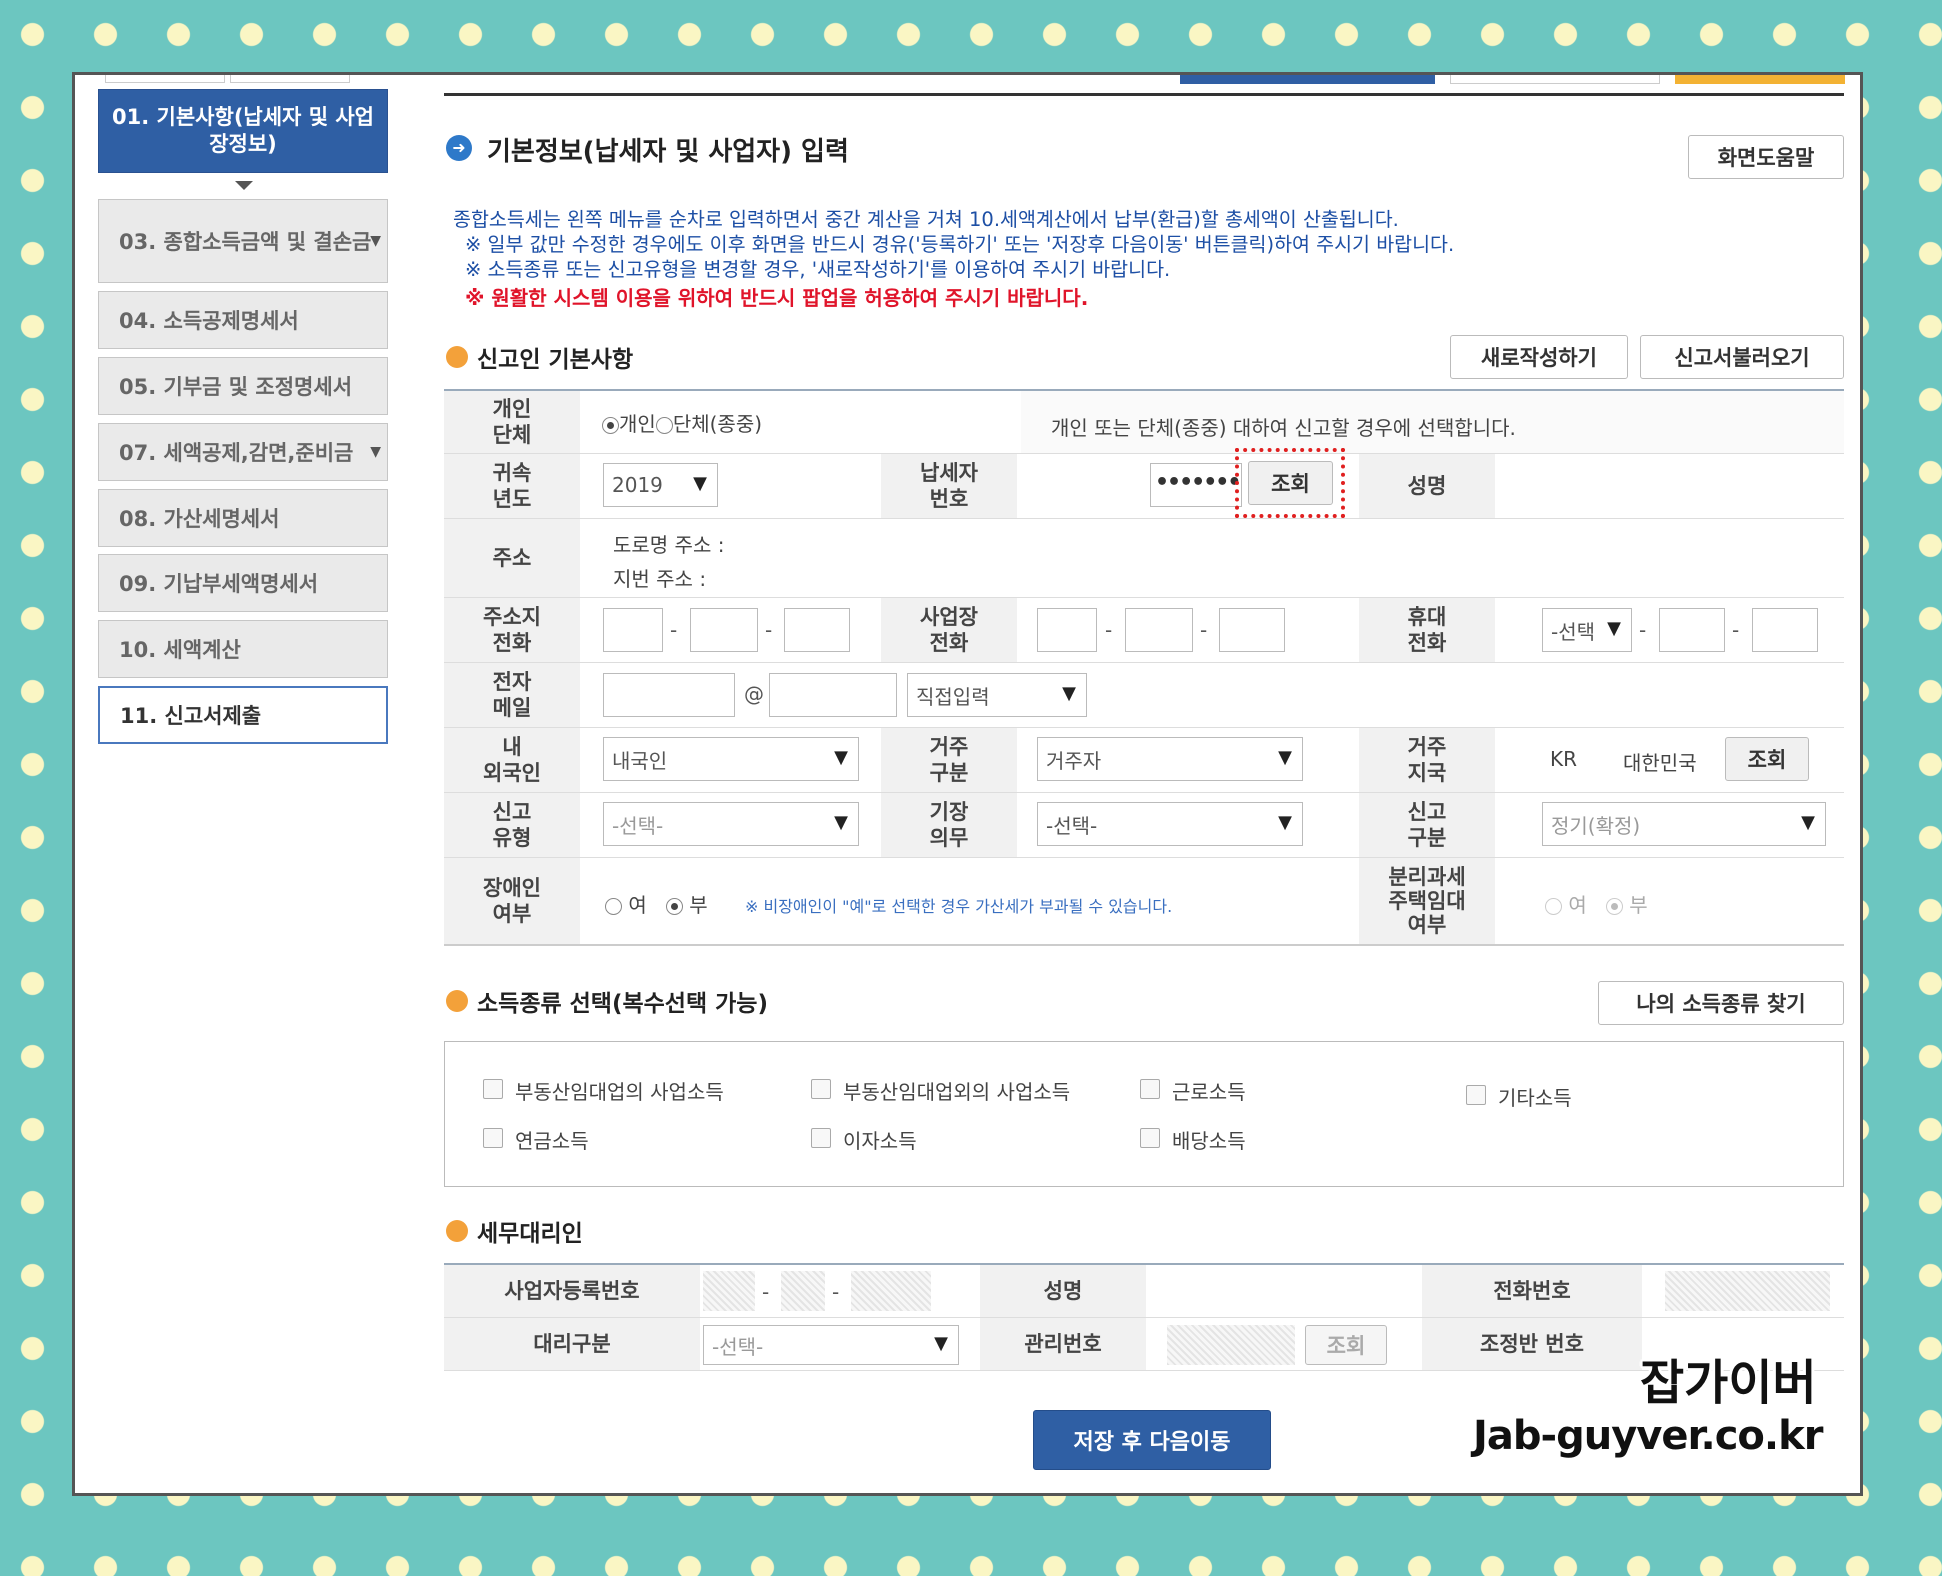  I want to click on country-lookup-button: 조회, so click(1767, 759).